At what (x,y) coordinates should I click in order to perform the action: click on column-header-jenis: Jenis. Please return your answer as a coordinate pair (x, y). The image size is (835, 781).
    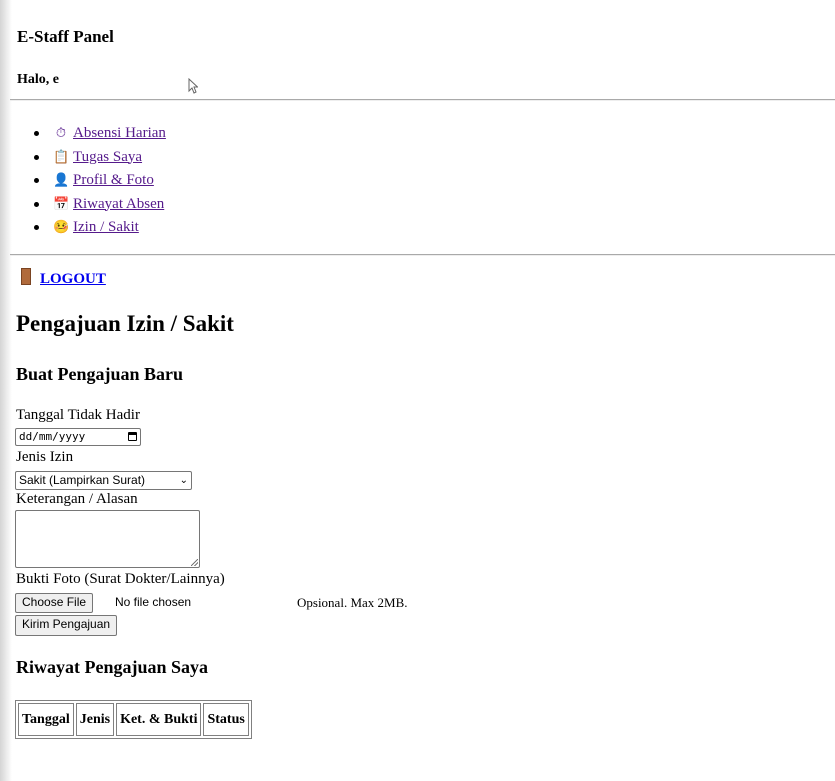
    Looking at the image, I should click on (95, 719).